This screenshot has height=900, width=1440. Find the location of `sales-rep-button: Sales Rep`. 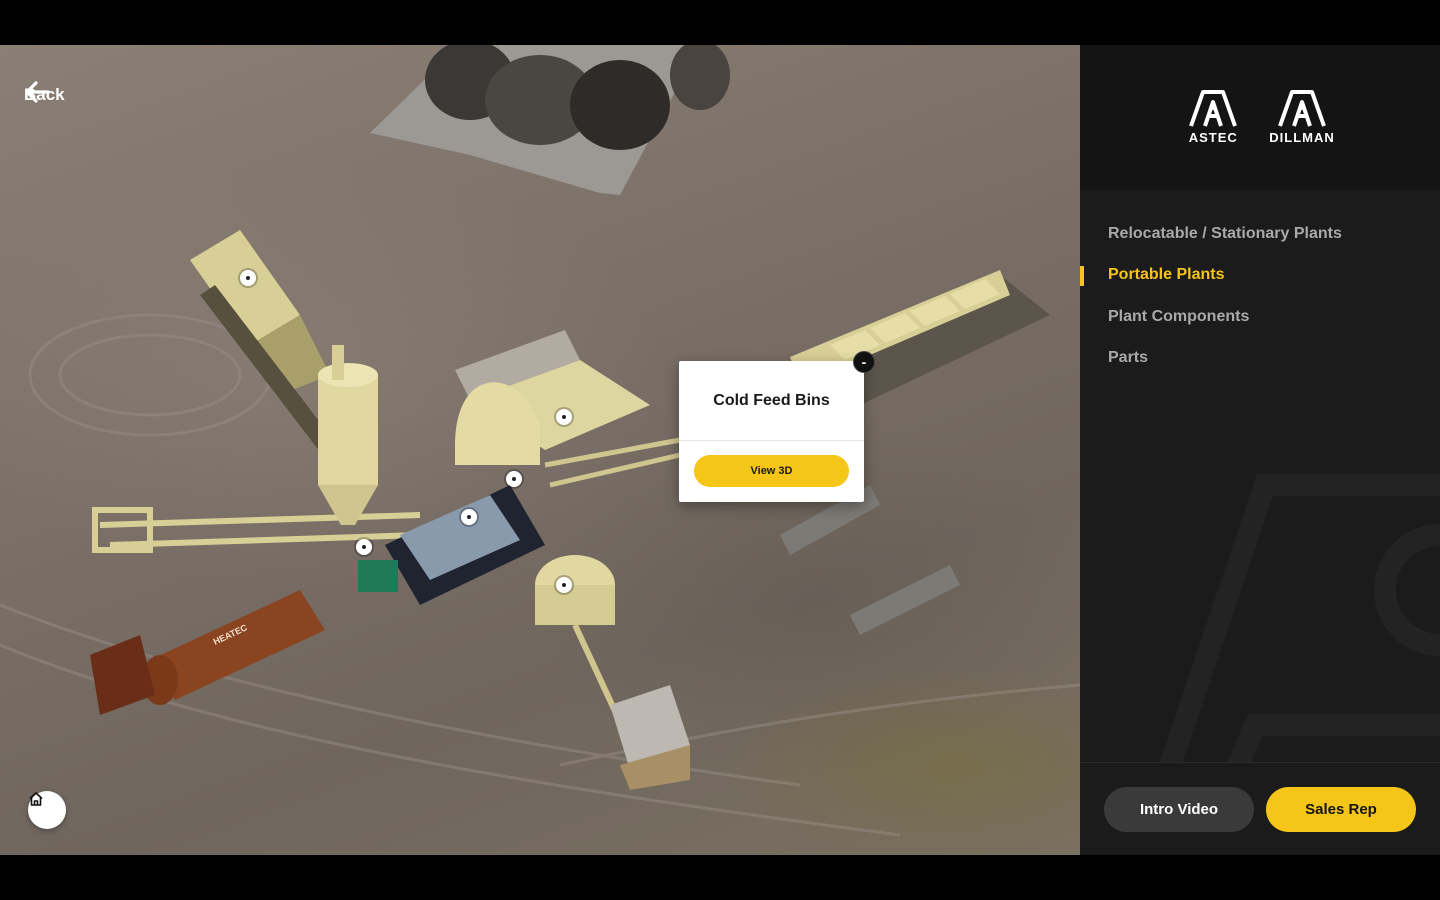

sales-rep-button: Sales Rep is located at coordinates (1341, 809).